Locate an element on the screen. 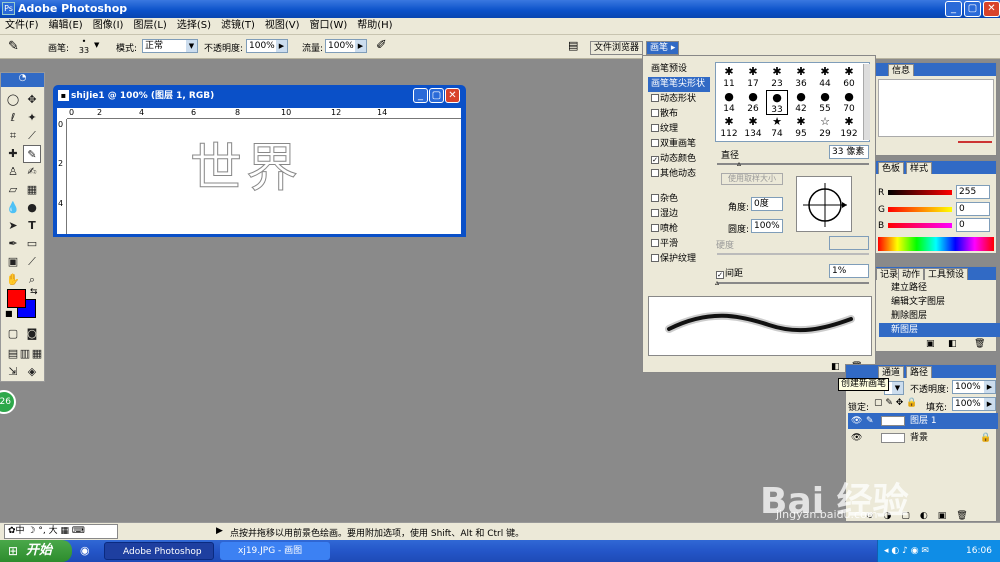 The image size is (1000, 562). shape-tool-icon: ▭ is located at coordinates (32, 244).